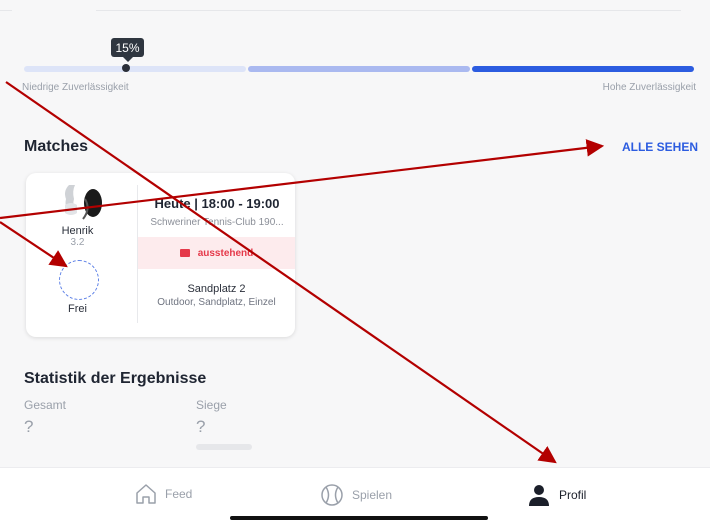 The image size is (710, 521). What do you see at coordinates (75, 87) in the screenshot?
I see `reliability-low-label: Niedrige Zuverlässigkeit` at bounding box center [75, 87].